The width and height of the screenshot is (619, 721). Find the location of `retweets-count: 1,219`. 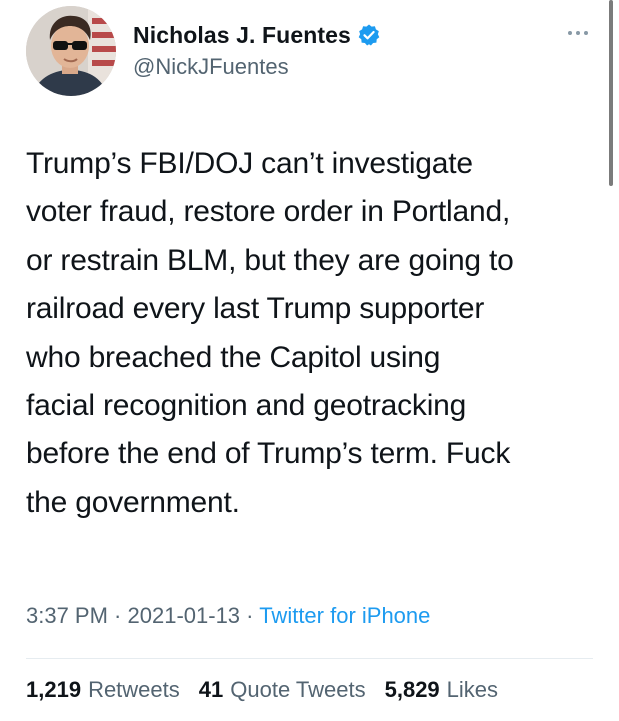

retweets-count: 1,219 is located at coordinates (54, 689).